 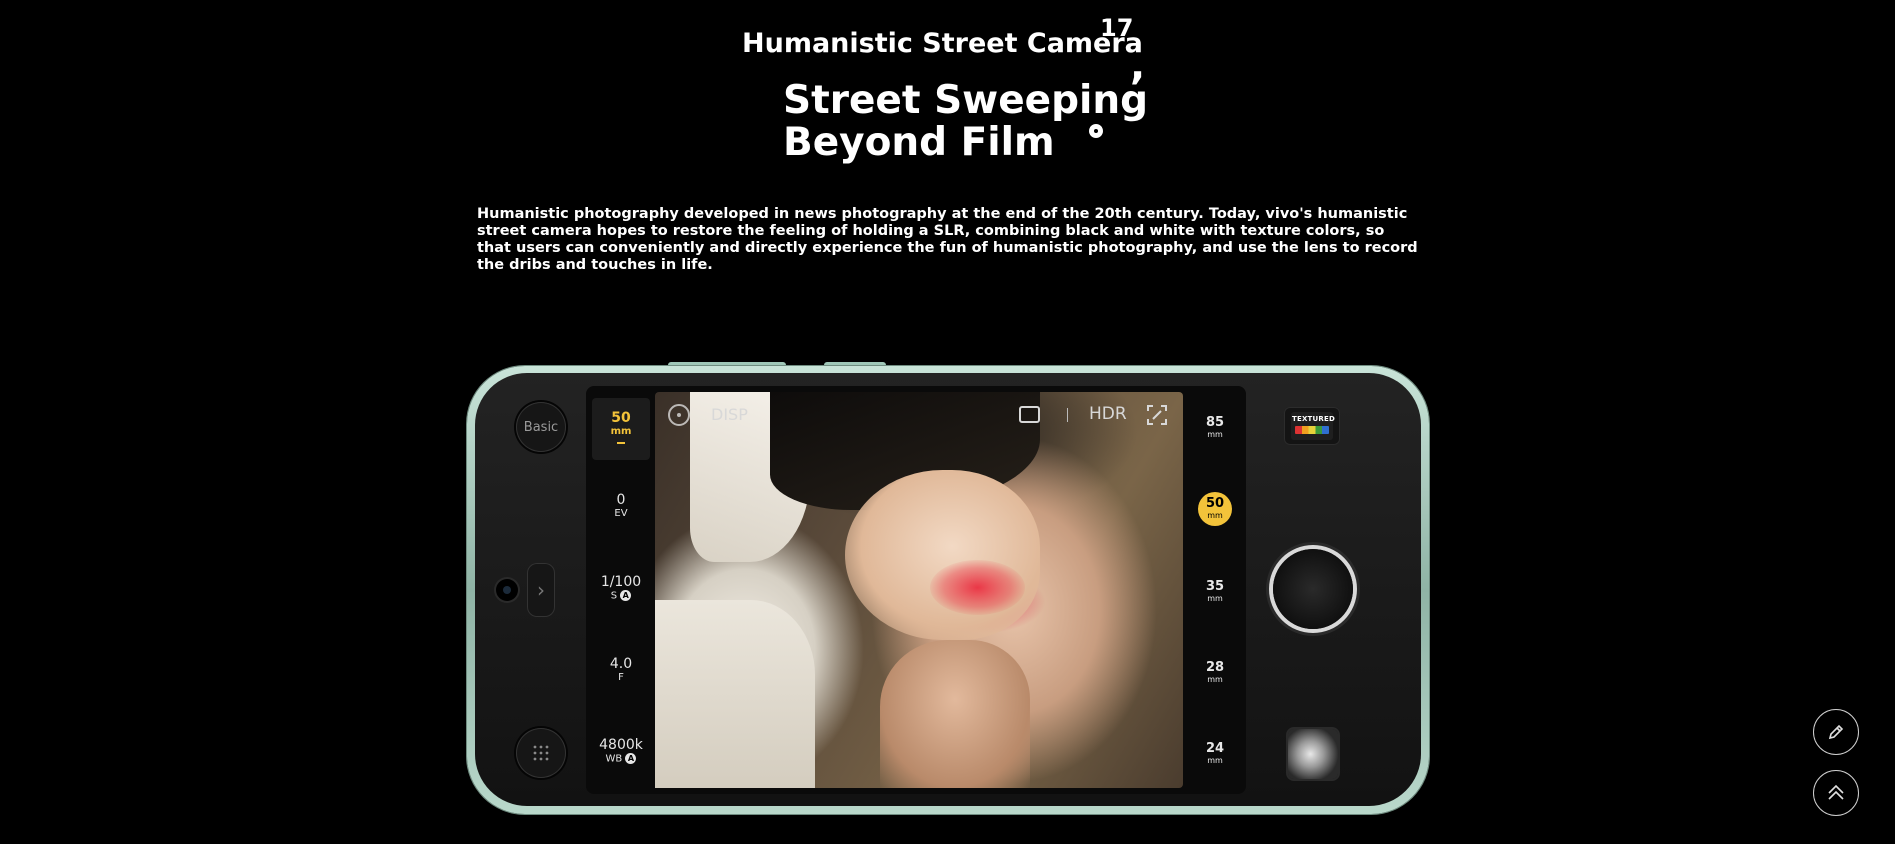 What do you see at coordinates (621, 582) in the screenshot?
I see `setting-value: 1/100` at bounding box center [621, 582].